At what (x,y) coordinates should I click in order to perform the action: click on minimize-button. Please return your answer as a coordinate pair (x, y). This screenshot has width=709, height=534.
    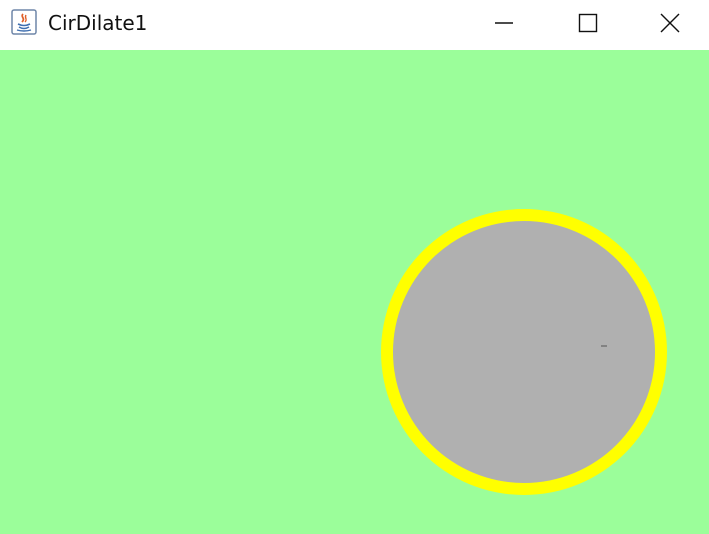
    Looking at the image, I should click on (504, 23).